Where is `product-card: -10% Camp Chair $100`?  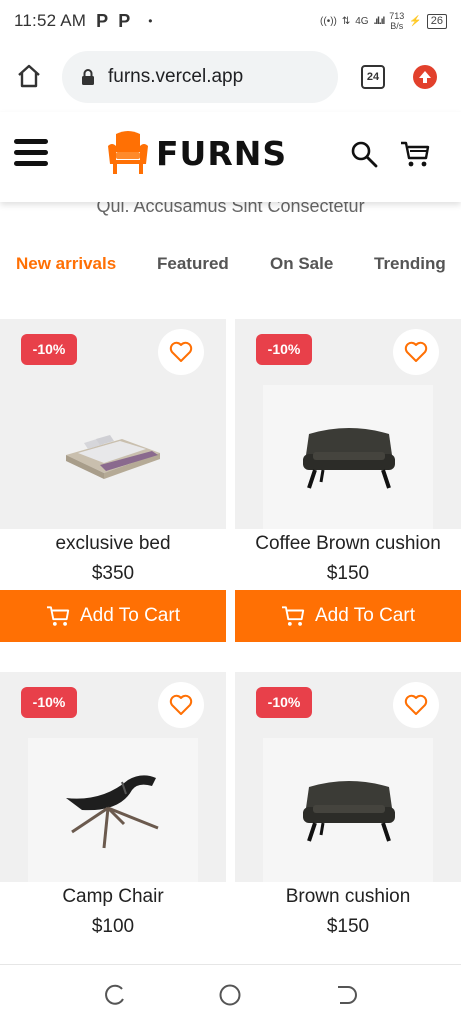 product-card: -10% Camp Chair $100 is located at coordinates (113, 818).